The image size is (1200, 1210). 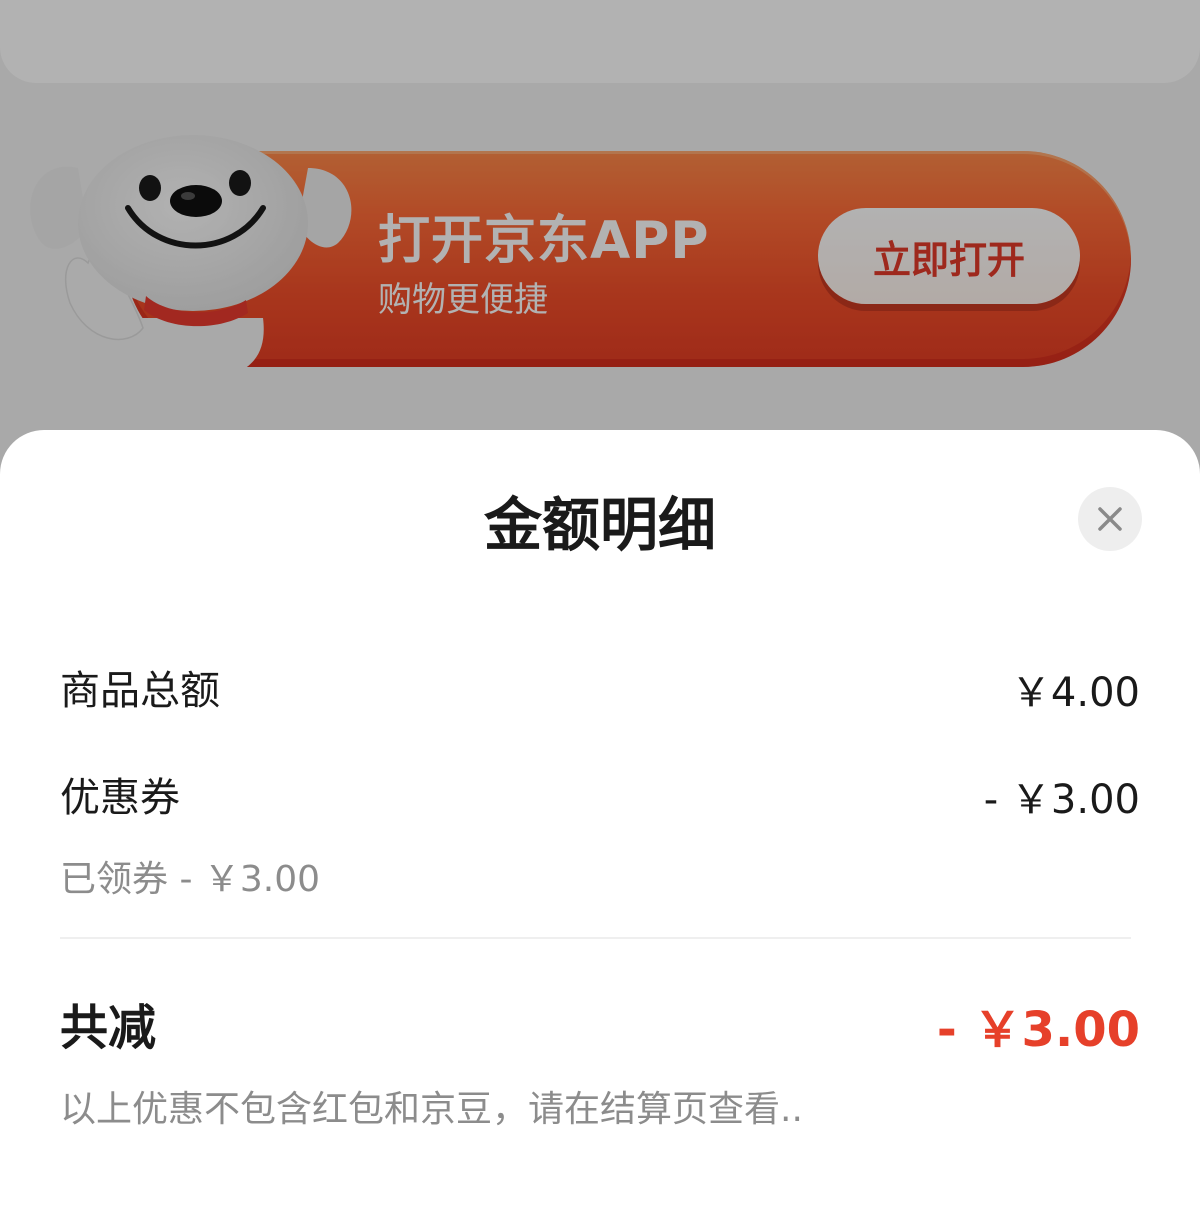 I want to click on sheet-title: 金额明细, so click(x=599, y=525).